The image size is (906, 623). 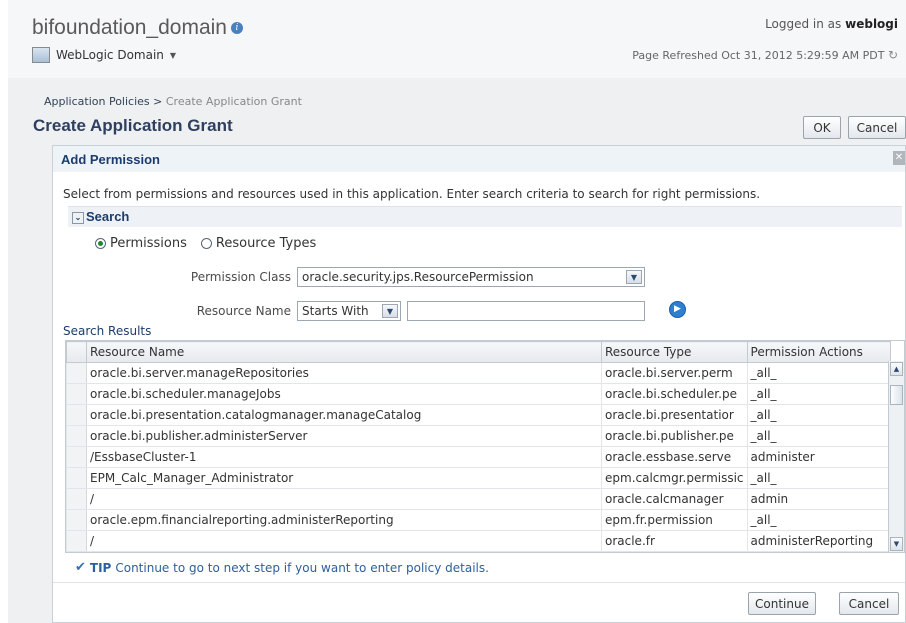 What do you see at coordinates (100, 243) in the screenshot?
I see `permissions-radio` at bounding box center [100, 243].